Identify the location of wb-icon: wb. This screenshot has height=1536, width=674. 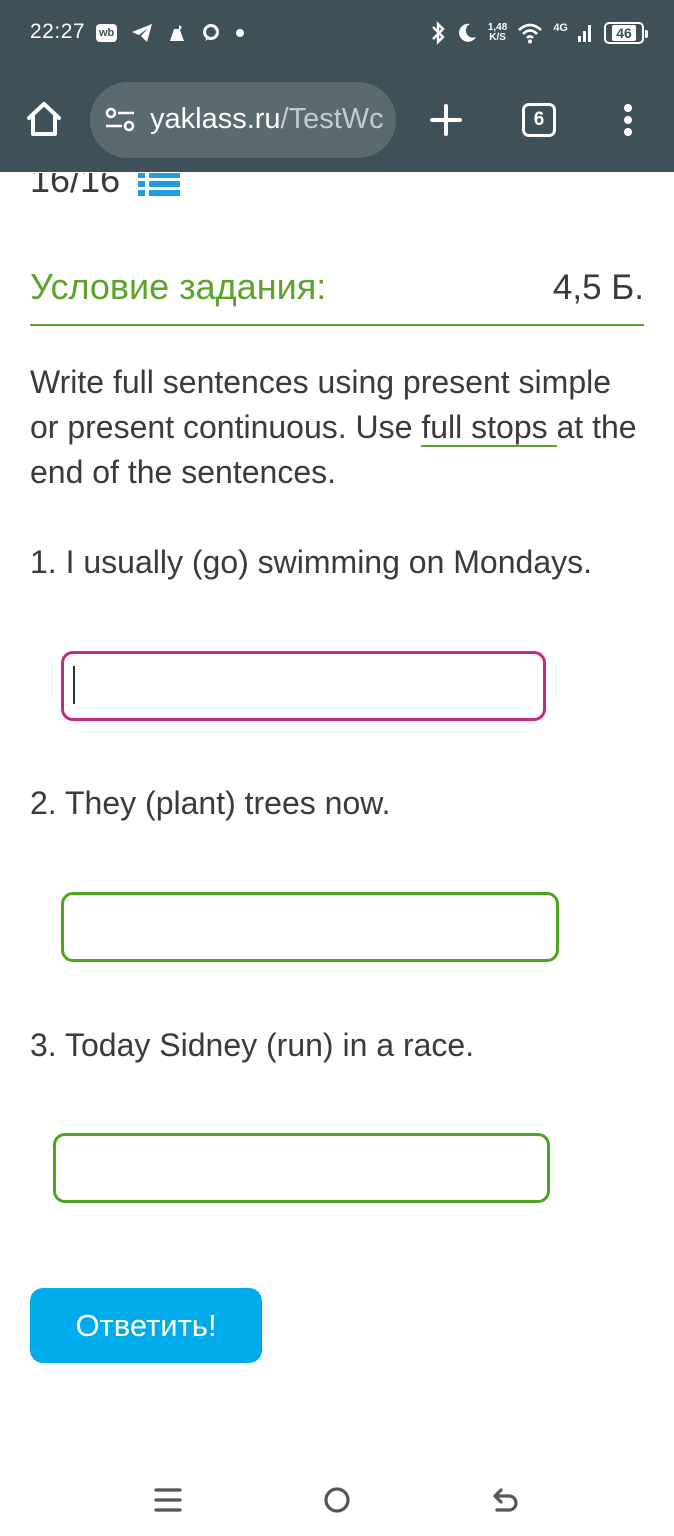
(107, 33).